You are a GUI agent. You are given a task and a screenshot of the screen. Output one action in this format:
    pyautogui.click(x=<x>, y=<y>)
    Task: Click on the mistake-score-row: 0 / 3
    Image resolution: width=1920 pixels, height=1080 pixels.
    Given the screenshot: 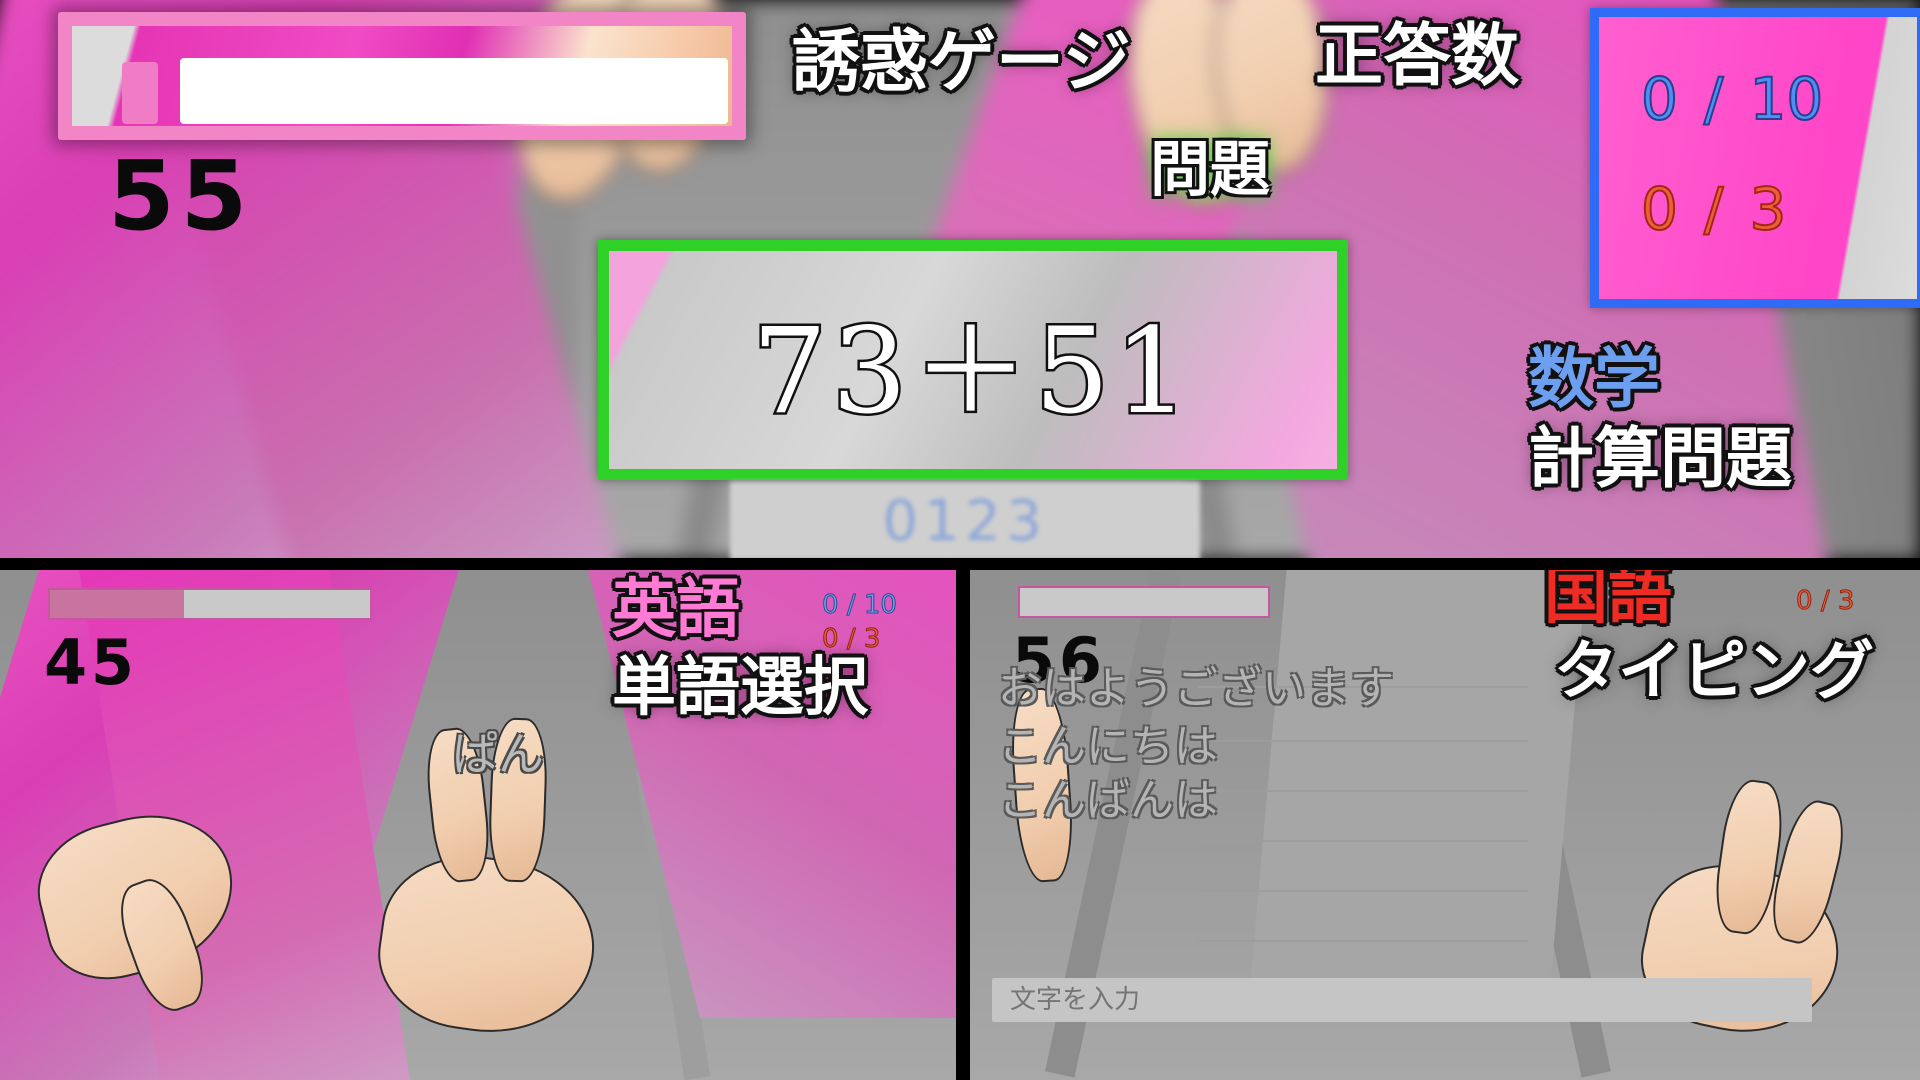 What is the action you would take?
    pyautogui.click(x=1713, y=209)
    